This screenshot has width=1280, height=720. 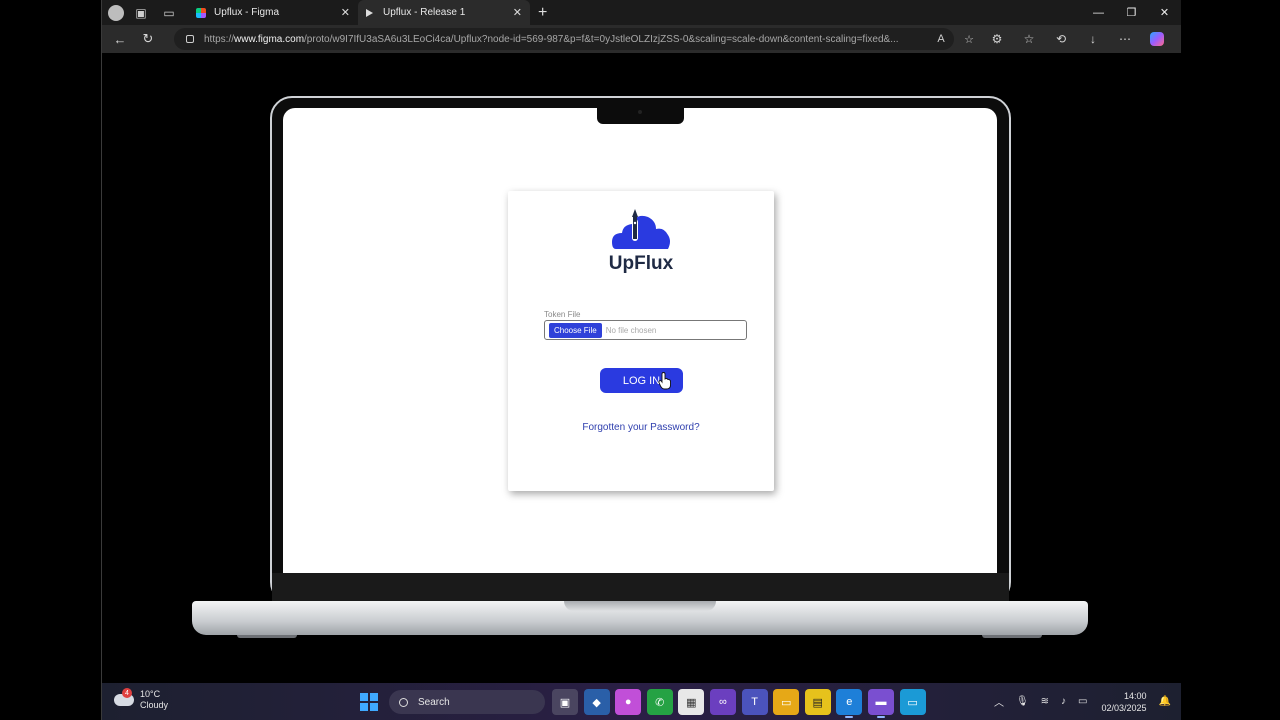 I want to click on more-menu-icon: ⋯, so click(x=1125, y=39).